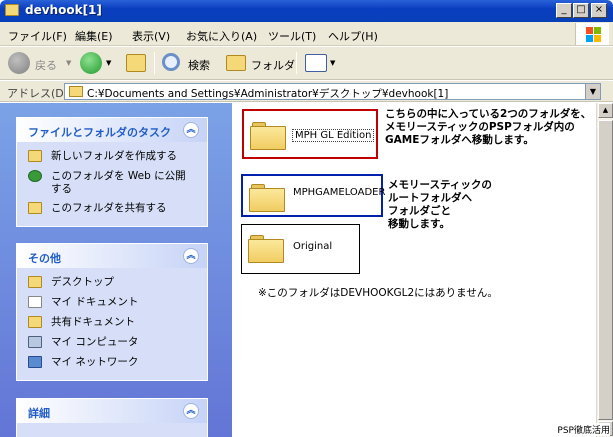 Image resolution: width=613 pixels, height=437 pixels. Describe the element at coordinates (35, 322) in the screenshot. I see `shared-folder-icon` at that location.